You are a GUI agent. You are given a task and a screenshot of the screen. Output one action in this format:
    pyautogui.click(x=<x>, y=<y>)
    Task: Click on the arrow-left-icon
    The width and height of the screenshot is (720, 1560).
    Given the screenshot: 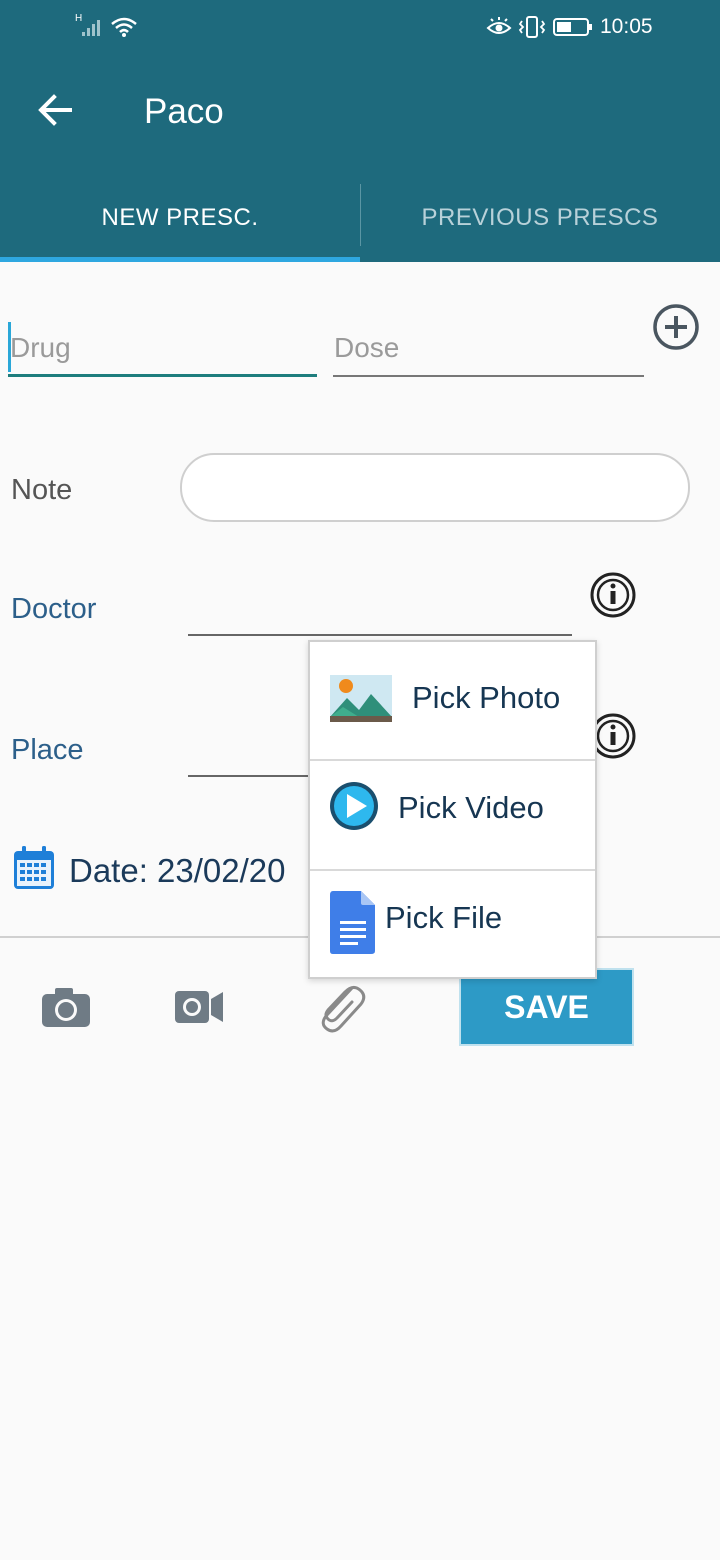 What is the action you would take?
    pyautogui.click(x=56, y=110)
    